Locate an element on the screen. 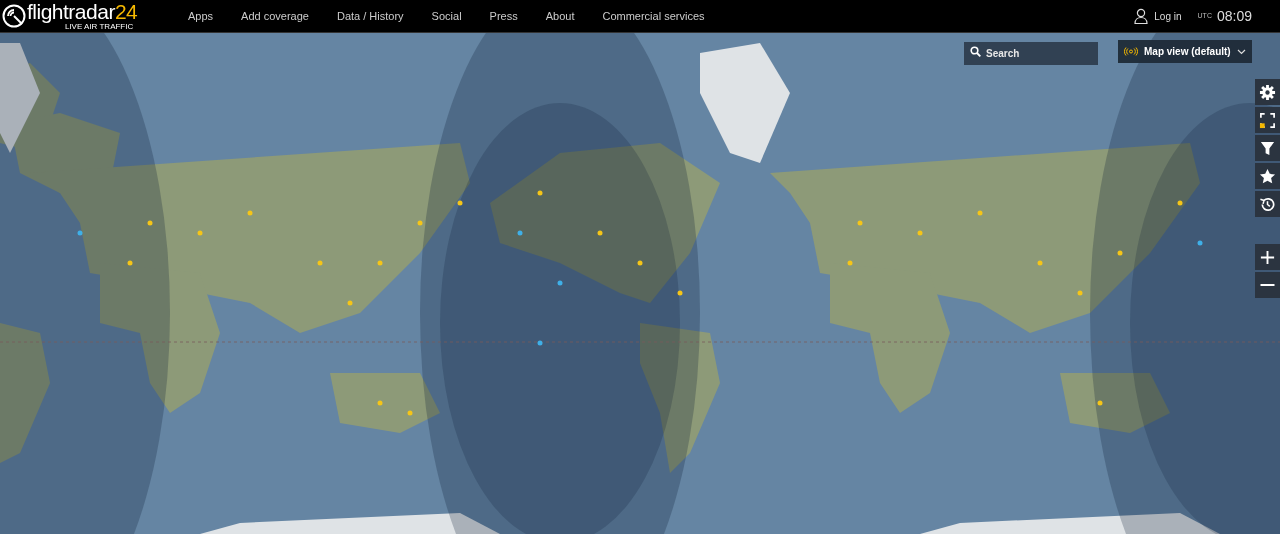 This screenshot has height=534, width=1280. gear-icon is located at coordinates (1267, 92).